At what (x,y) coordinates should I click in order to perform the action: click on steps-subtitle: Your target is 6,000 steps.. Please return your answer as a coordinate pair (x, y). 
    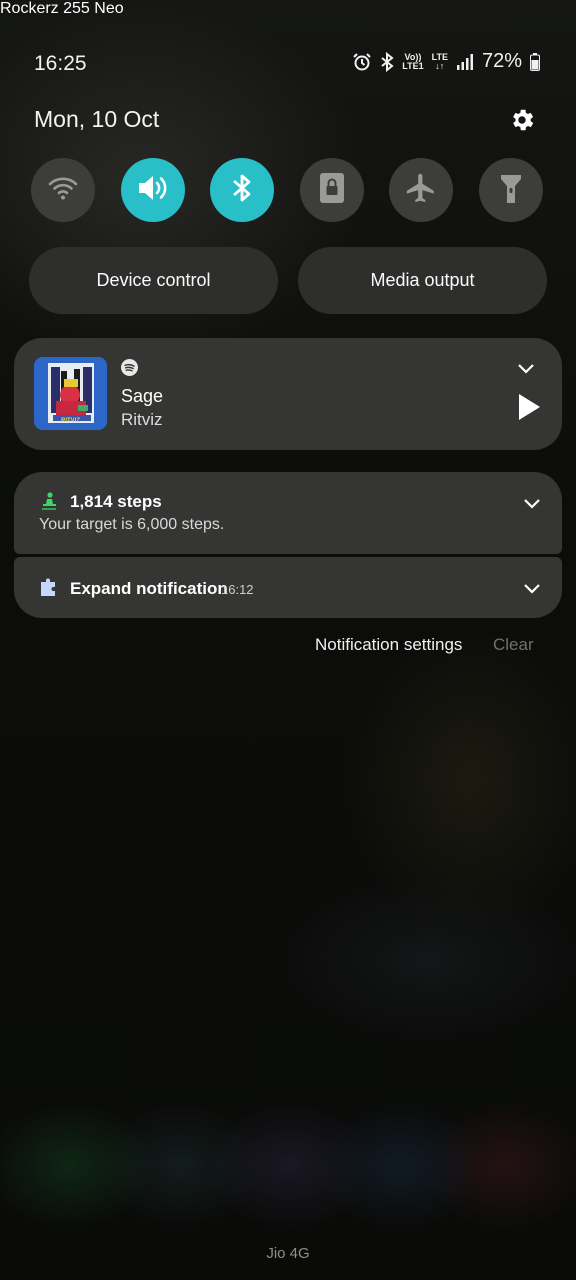
    Looking at the image, I should click on (132, 524).